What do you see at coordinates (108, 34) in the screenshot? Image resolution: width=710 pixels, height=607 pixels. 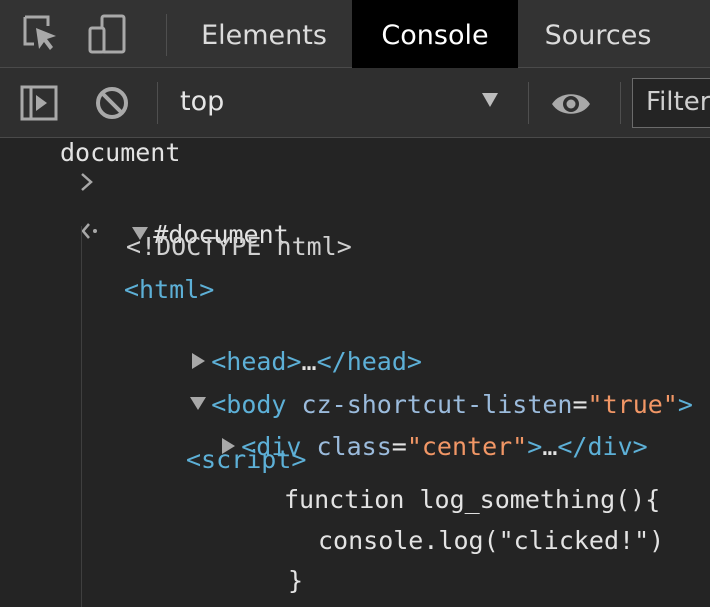 I see `device-toolbar-icon` at bounding box center [108, 34].